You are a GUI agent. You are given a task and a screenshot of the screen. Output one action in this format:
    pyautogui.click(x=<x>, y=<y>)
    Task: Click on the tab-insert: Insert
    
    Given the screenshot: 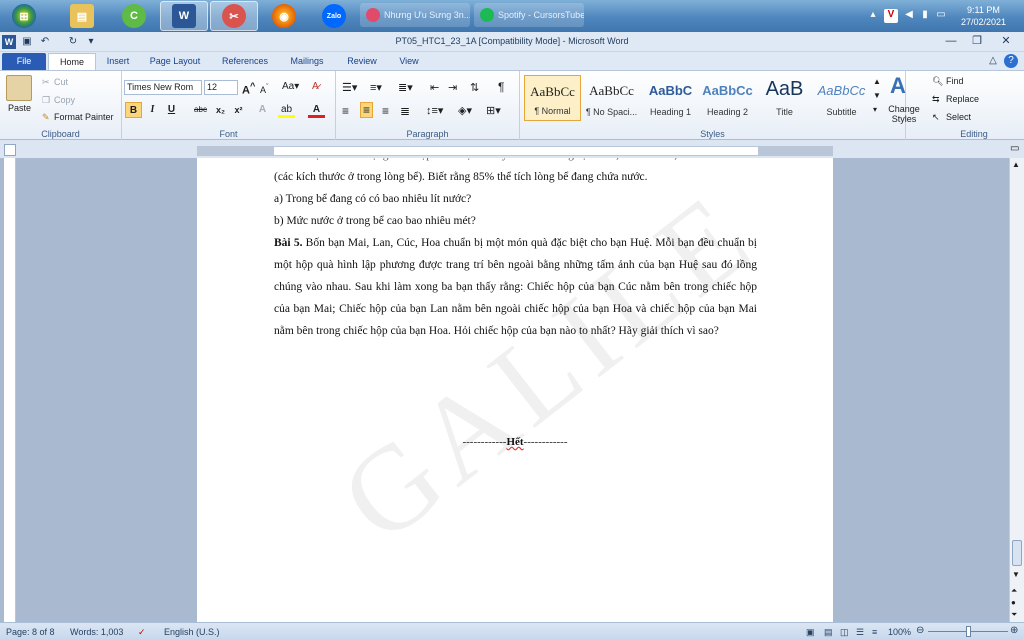 What is the action you would take?
    pyautogui.click(x=118, y=61)
    